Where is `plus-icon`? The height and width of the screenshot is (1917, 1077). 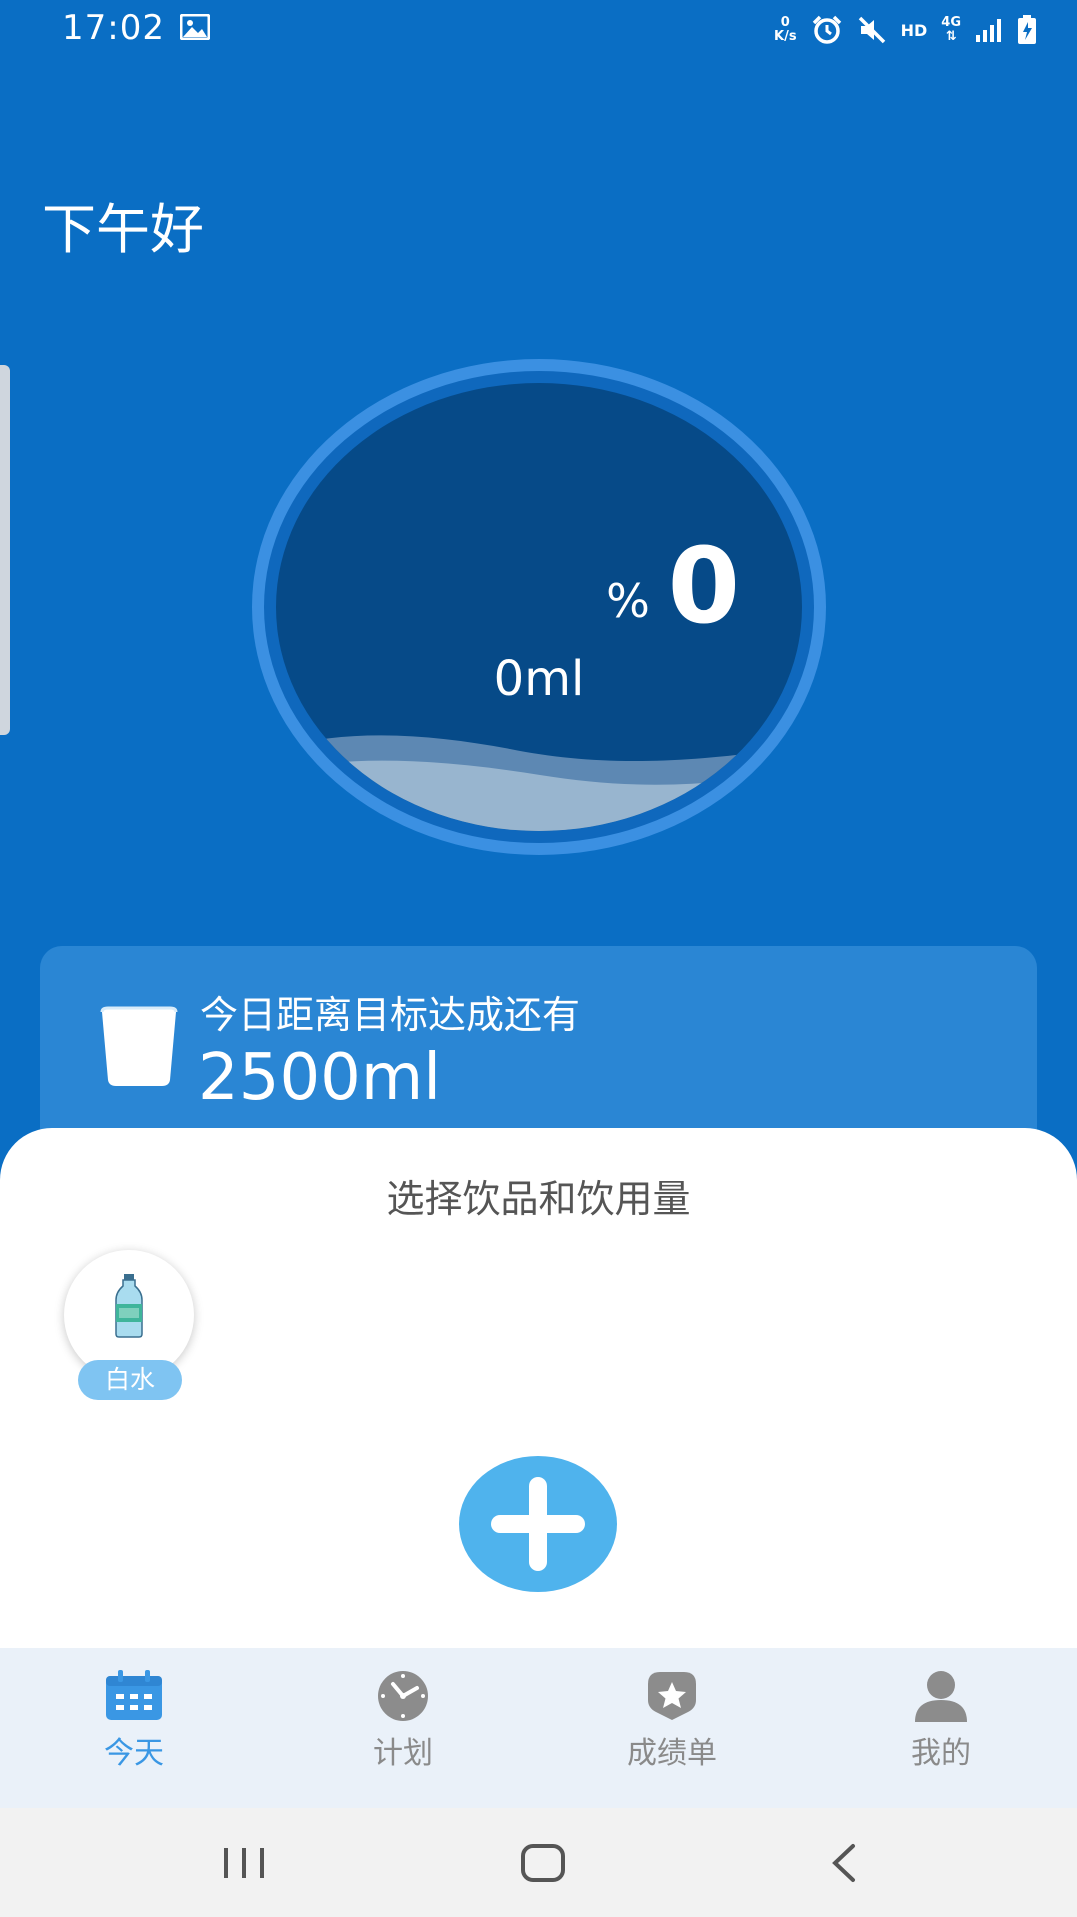 plus-icon is located at coordinates (538, 1524).